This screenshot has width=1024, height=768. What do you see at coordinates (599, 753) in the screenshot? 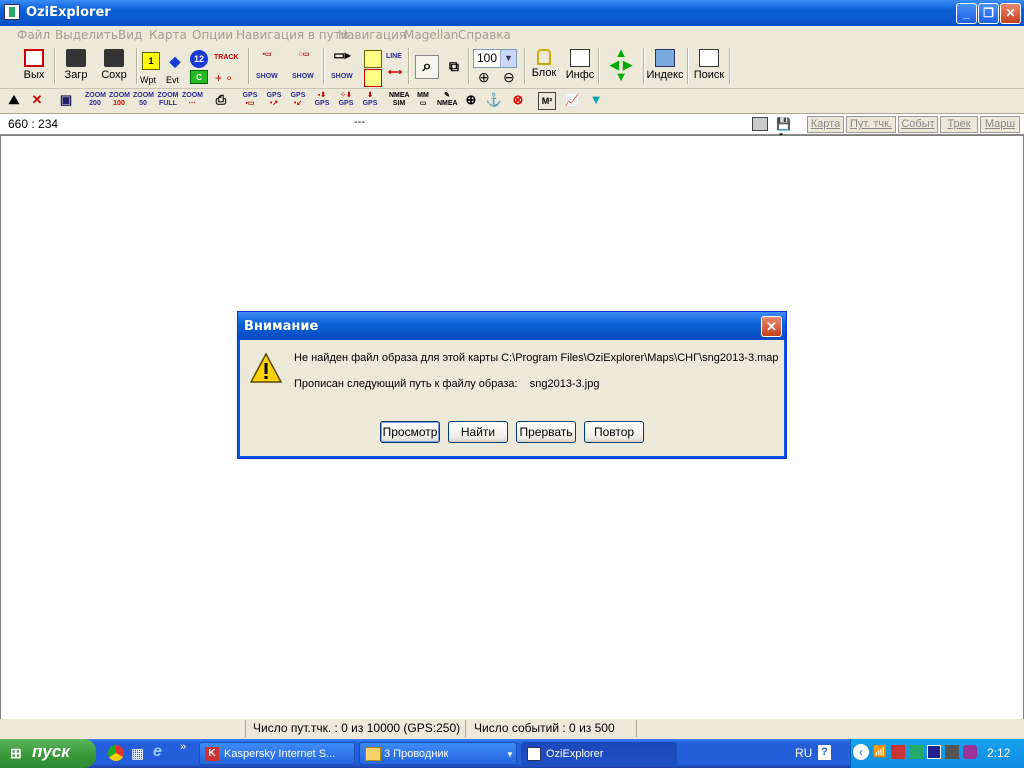
I see `task-oziexplorer: OziExplorer` at bounding box center [599, 753].